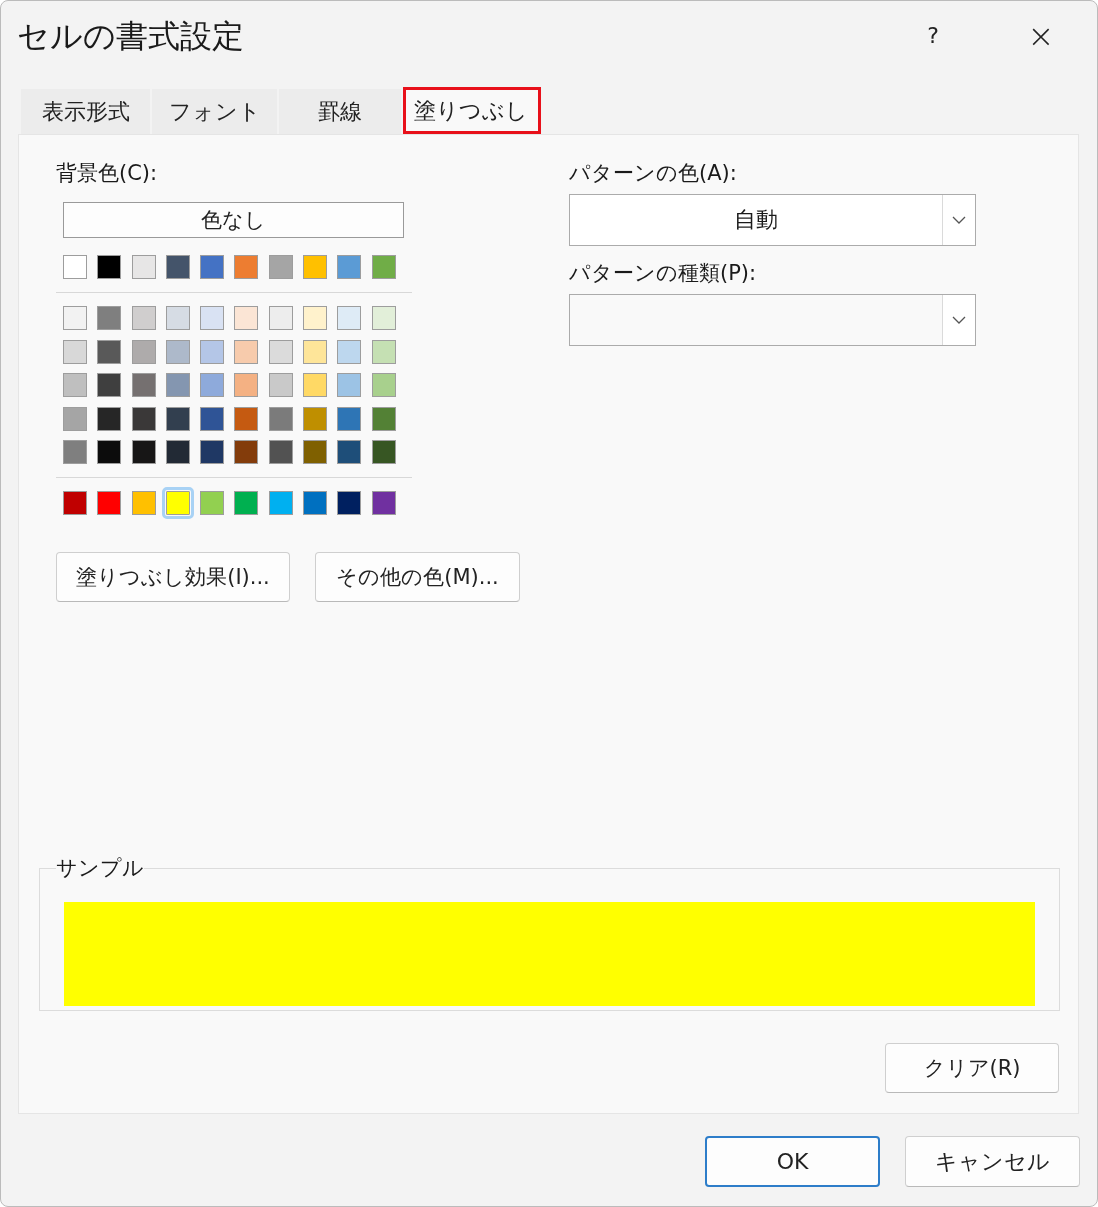 This screenshot has height=1207, width=1098. Describe the element at coordinates (653, 173) in the screenshot. I see `pattern-color-label: パターンの色(A):` at that location.